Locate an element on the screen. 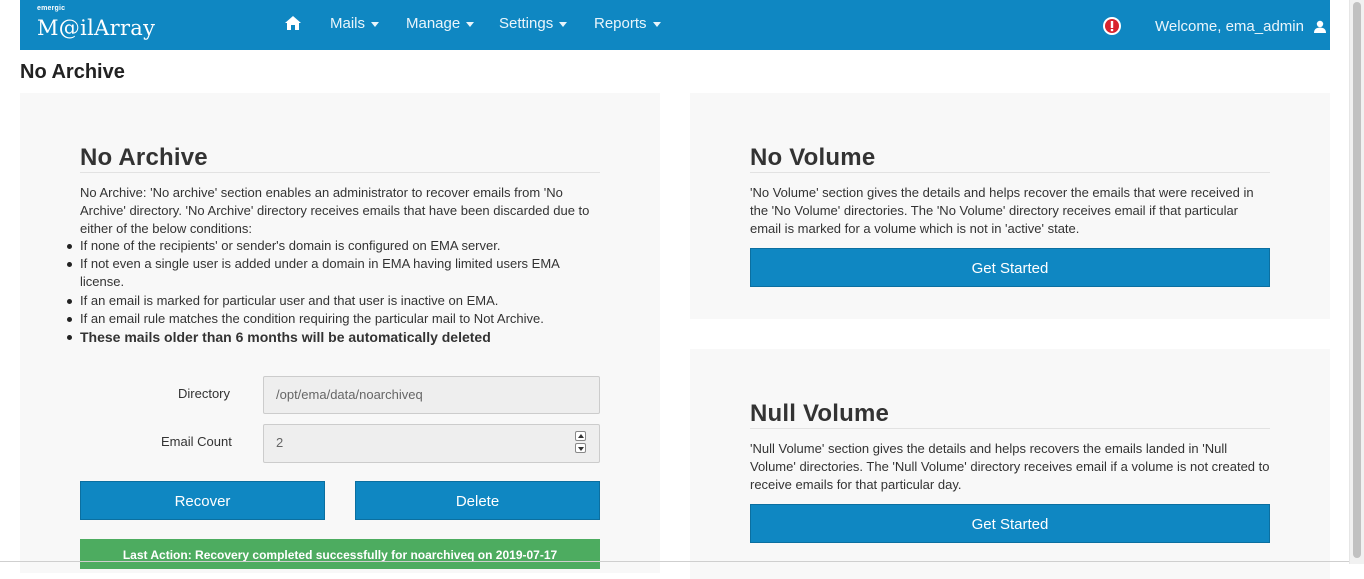 The width and height of the screenshot is (1364, 579). welcome-text: Welcome, ema_admin is located at coordinates (1229, 26).